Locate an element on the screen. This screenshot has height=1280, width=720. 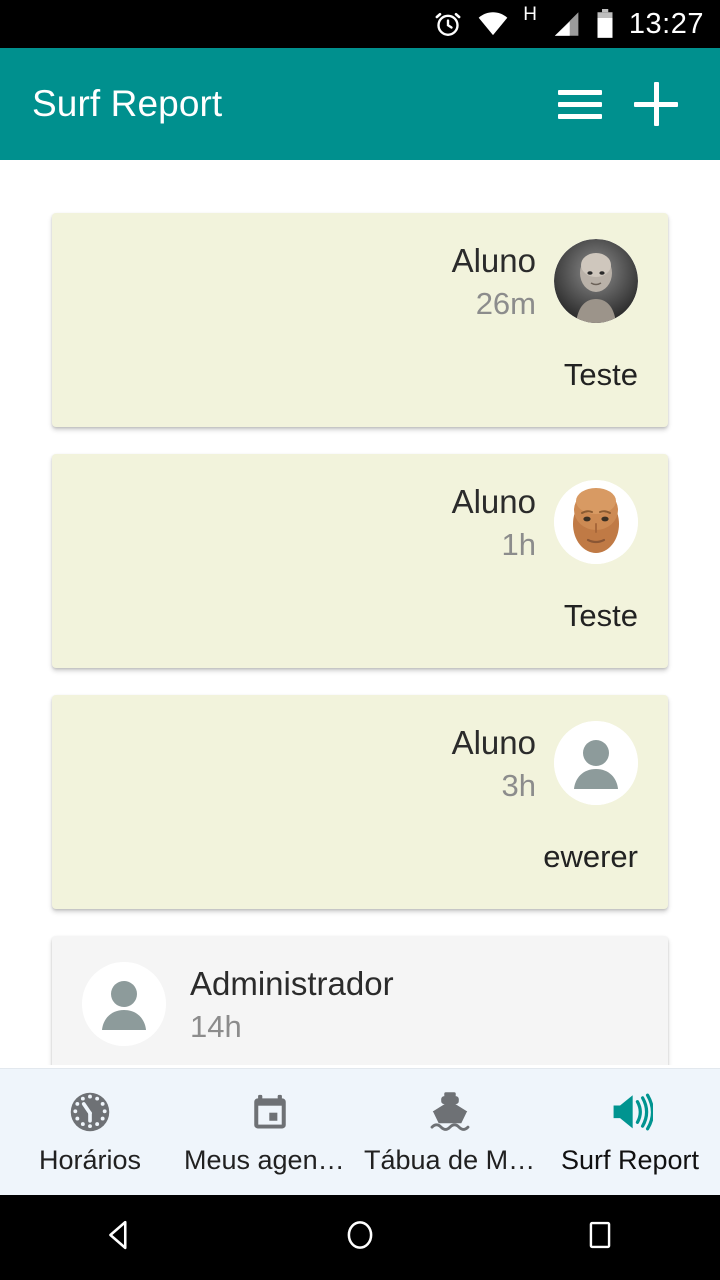
calendar-icon is located at coordinates (270, 1112).